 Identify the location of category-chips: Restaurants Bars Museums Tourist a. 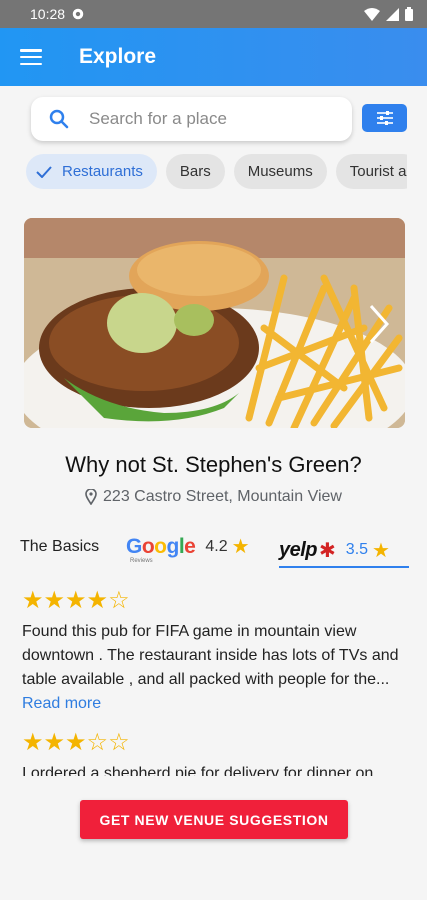
(216, 172).